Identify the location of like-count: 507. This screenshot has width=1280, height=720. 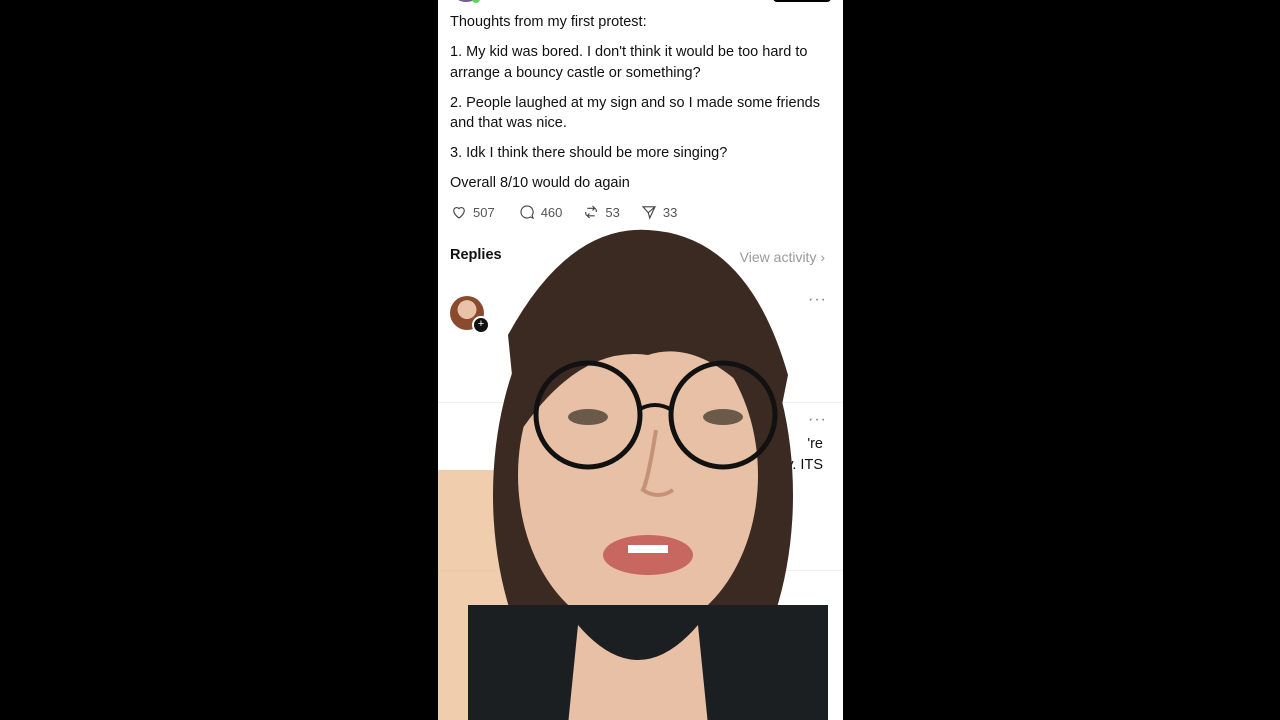
(484, 212).